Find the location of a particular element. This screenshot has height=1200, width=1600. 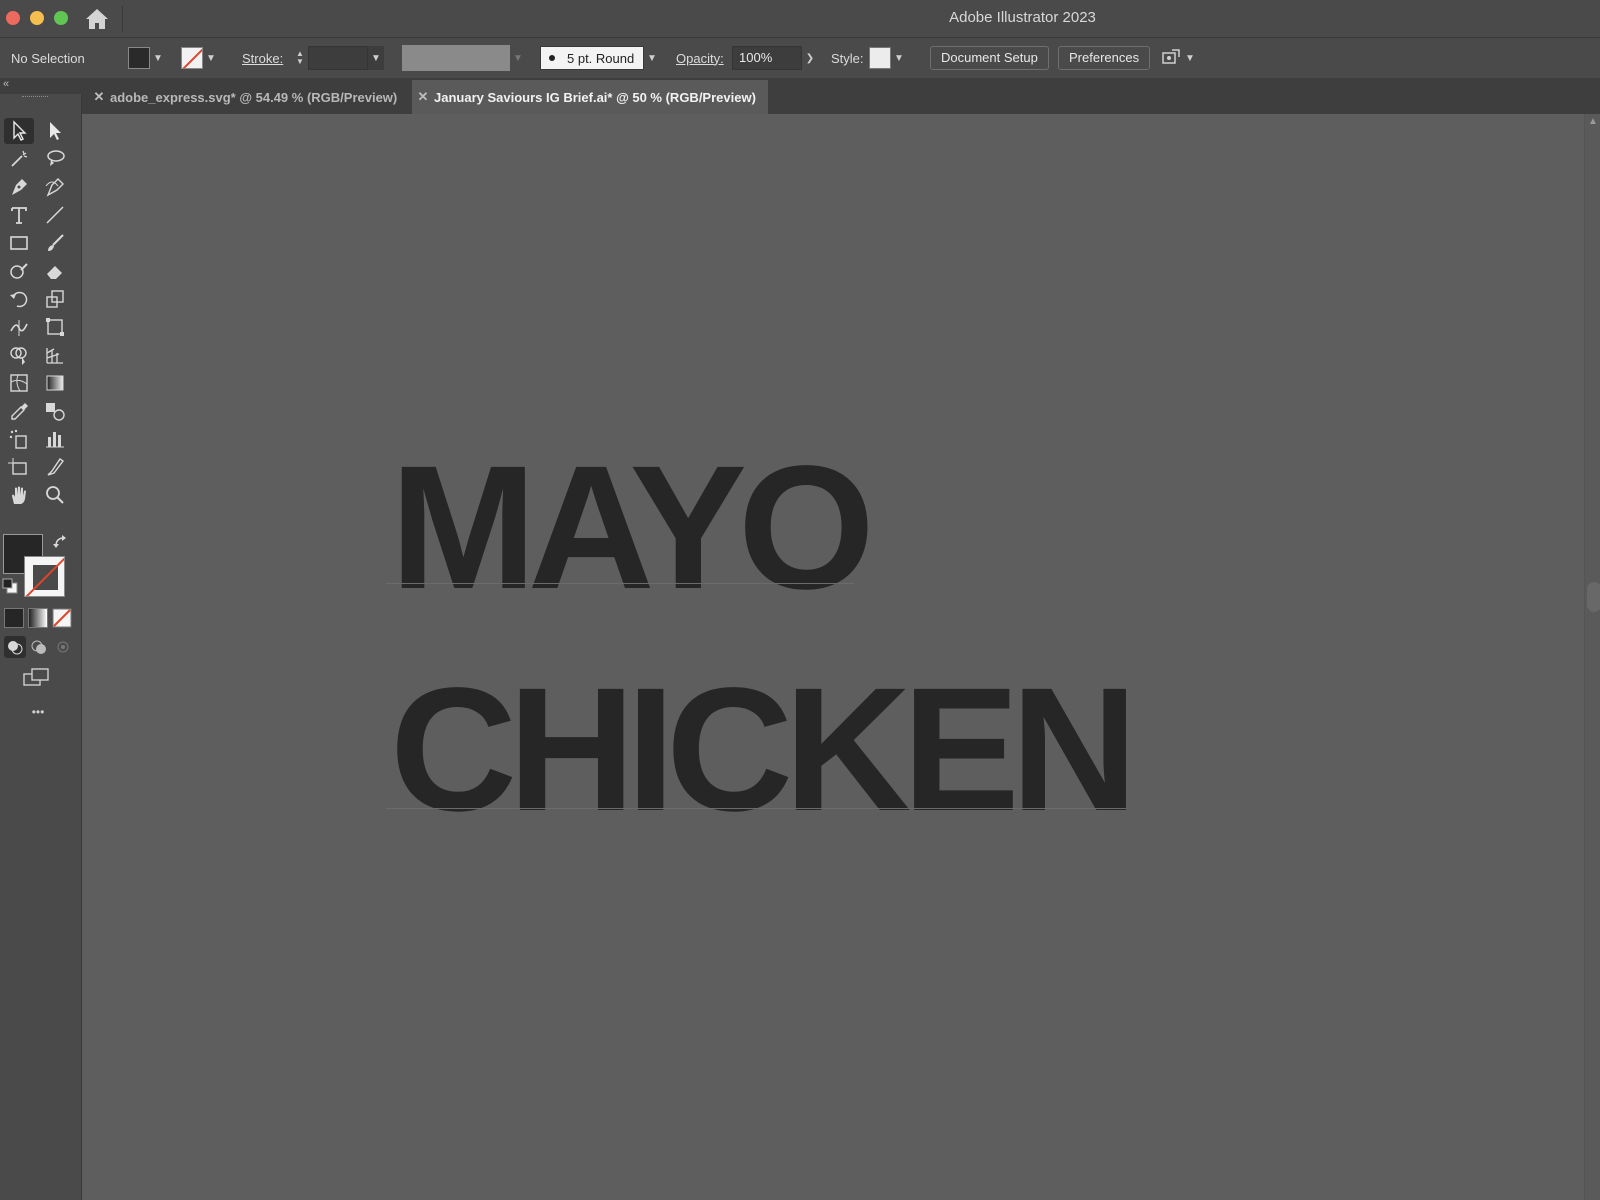

lasso-tool-icon is located at coordinates (55, 159).